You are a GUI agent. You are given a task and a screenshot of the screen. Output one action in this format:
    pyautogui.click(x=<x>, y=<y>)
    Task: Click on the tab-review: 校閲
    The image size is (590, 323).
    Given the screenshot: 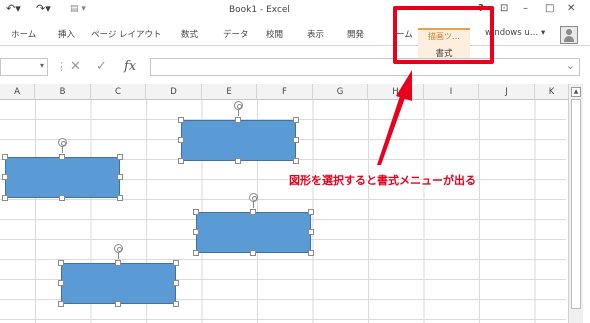 What is the action you would take?
    pyautogui.click(x=274, y=34)
    